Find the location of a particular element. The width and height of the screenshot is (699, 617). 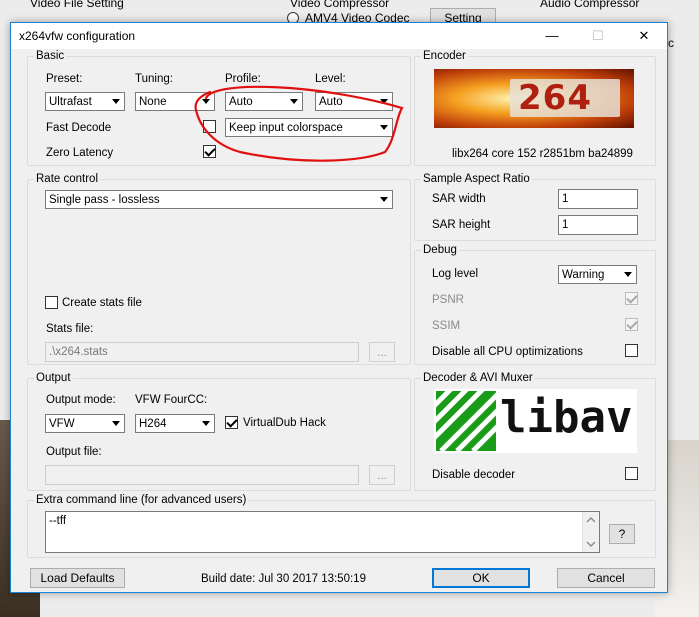

red-circle-annotation is located at coordinates (299, 123).